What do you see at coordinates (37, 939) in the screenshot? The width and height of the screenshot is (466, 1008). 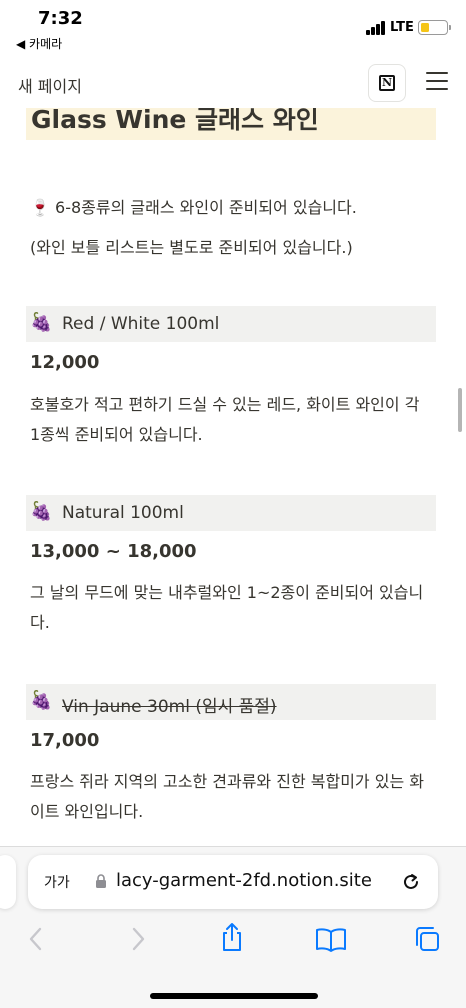 I see `back-arrow-icon` at bounding box center [37, 939].